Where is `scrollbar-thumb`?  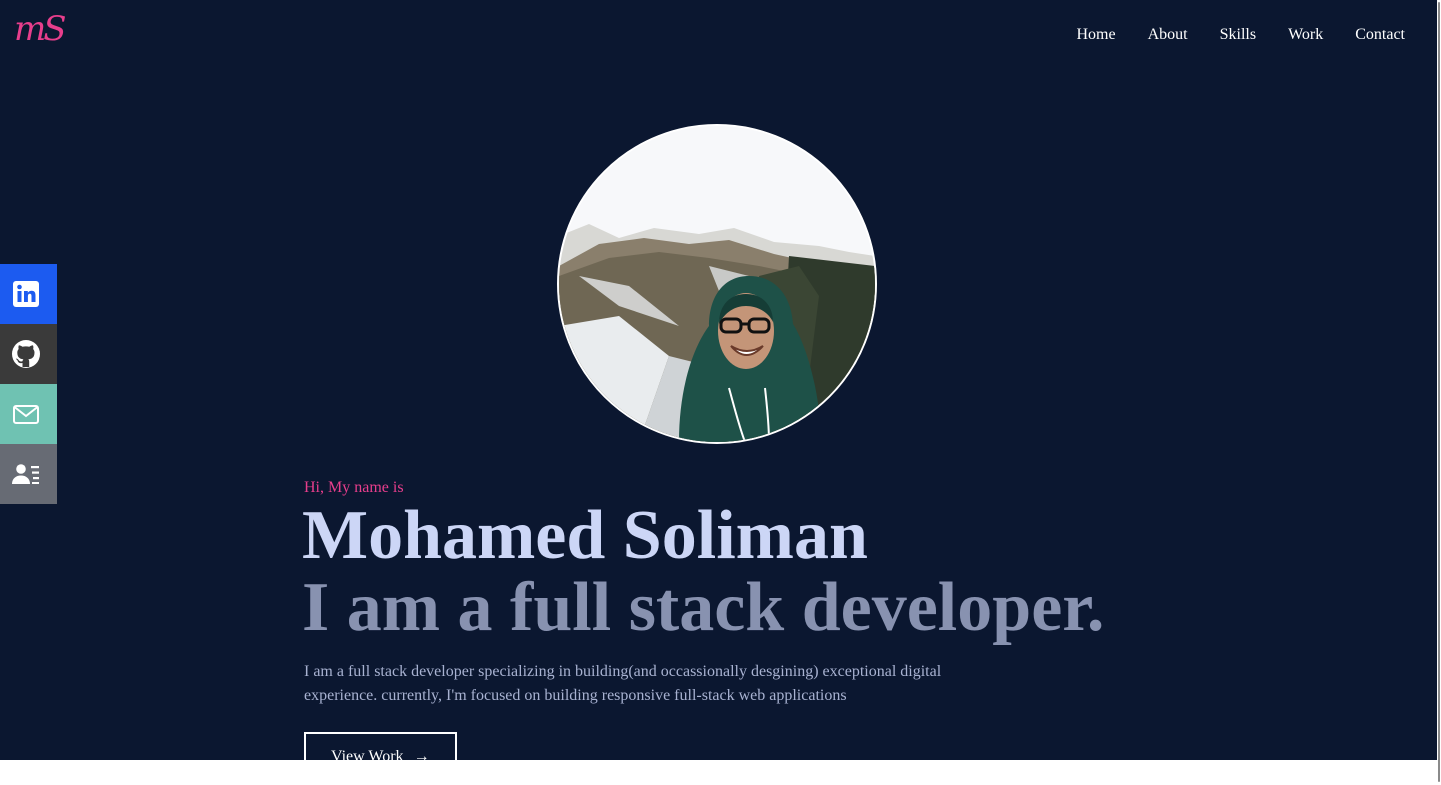
scrollbar-thumb is located at coordinates (1439, 392).